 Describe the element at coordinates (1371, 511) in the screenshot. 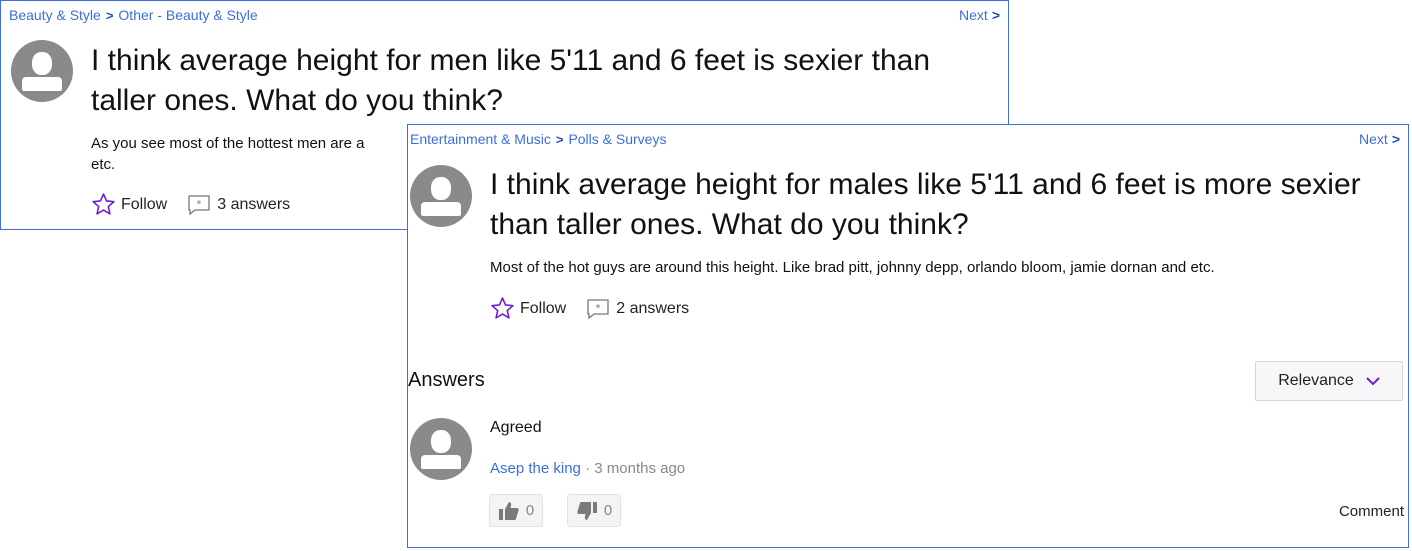

I see `comment-button: Comment` at that location.